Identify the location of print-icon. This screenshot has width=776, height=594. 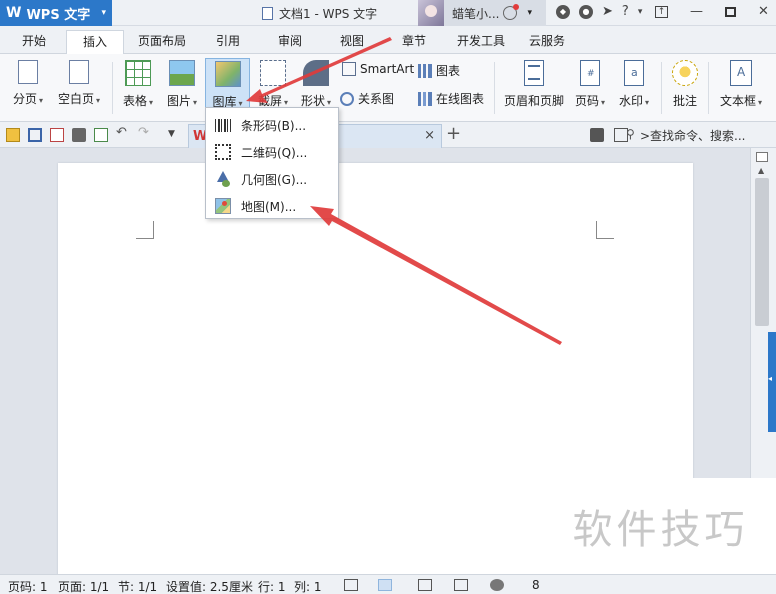
(79, 135).